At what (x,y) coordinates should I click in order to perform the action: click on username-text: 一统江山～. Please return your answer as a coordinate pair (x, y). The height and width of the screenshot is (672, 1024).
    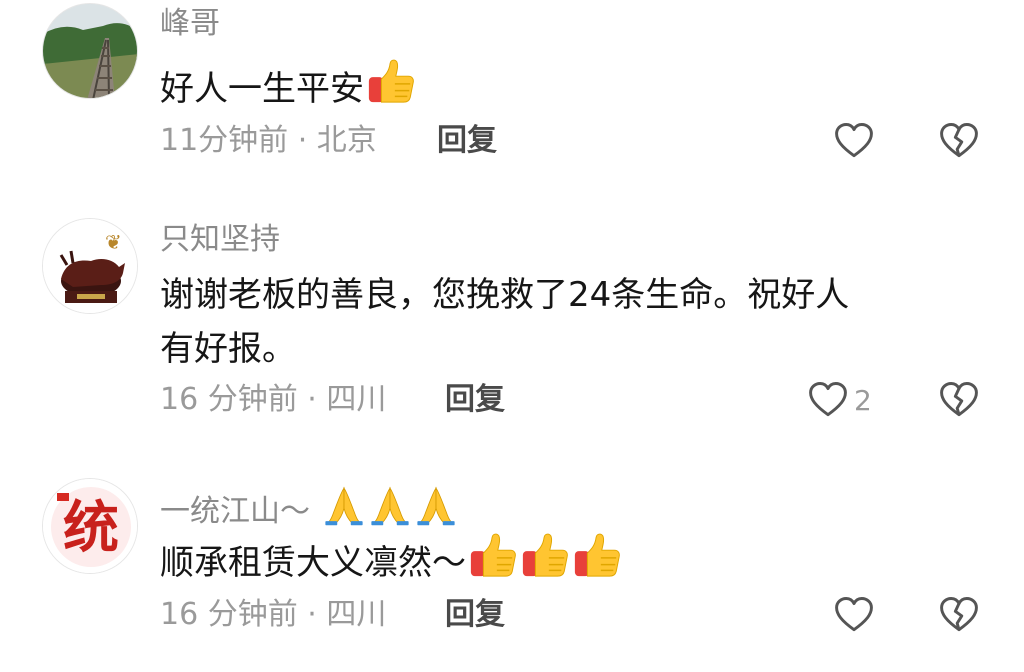
    Looking at the image, I should click on (235, 511).